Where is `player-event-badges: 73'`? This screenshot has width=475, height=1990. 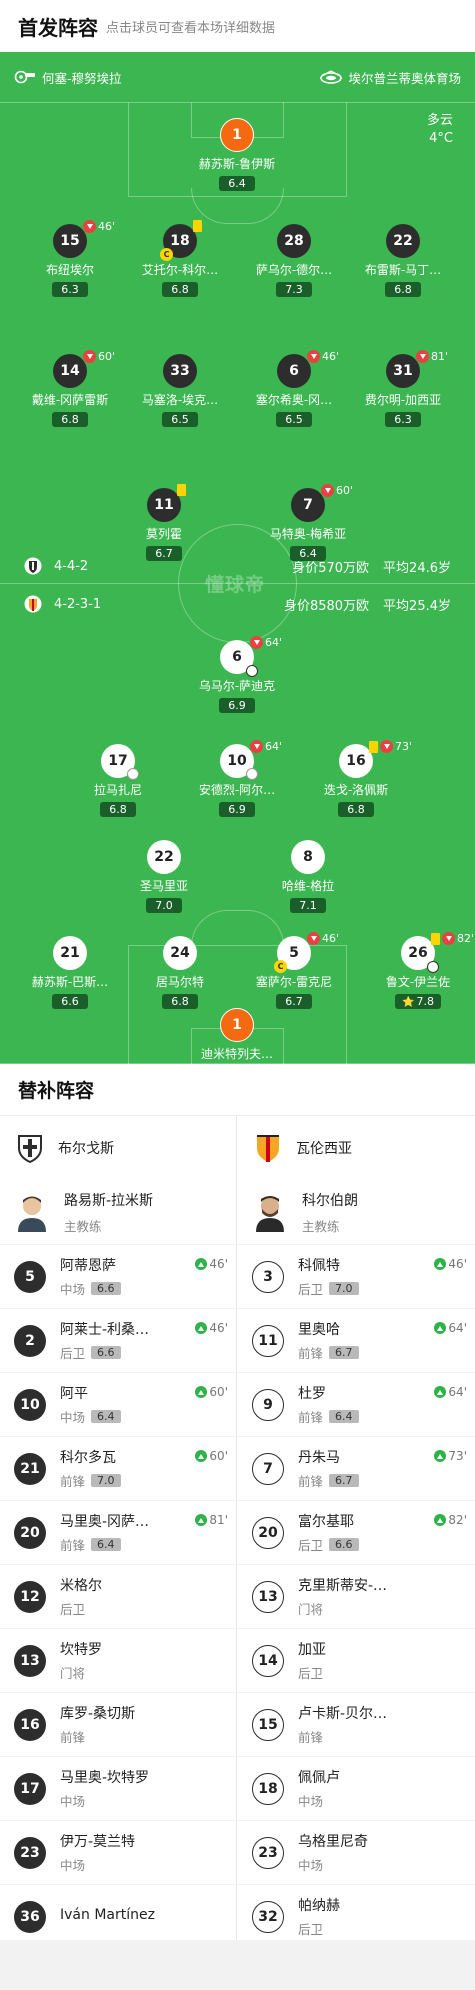
player-event-badges: 73' is located at coordinates (390, 746).